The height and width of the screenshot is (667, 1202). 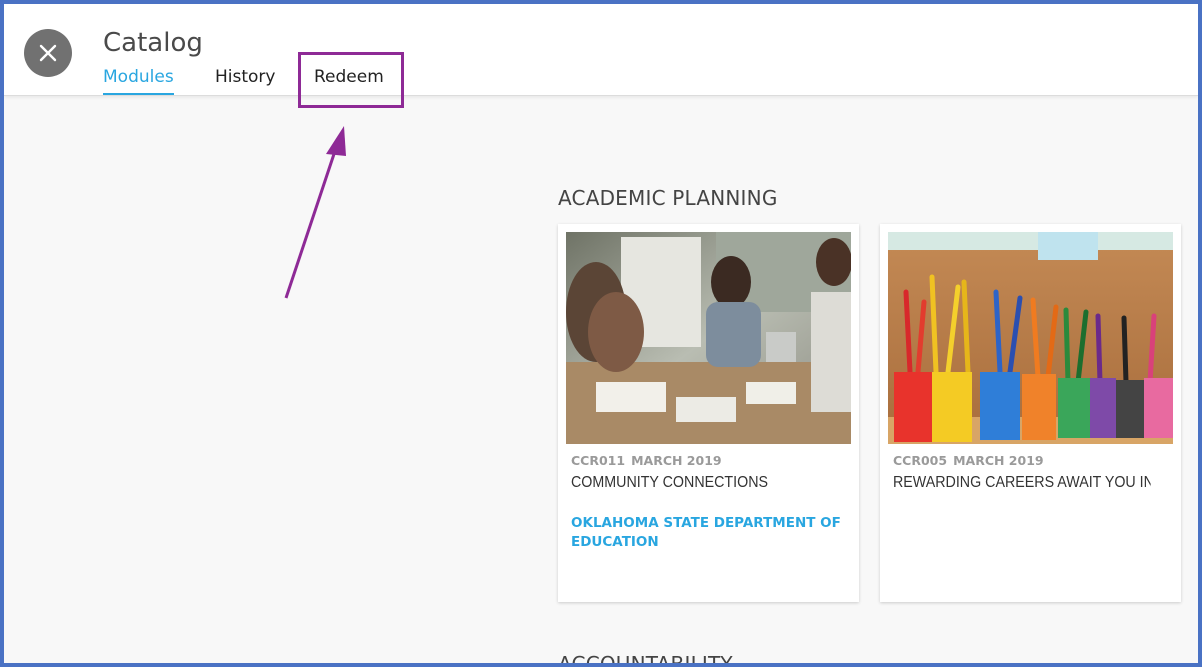 What do you see at coordinates (138, 81) in the screenshot?
I see `tab-modules: Modules` at bounding box center [138, 81].